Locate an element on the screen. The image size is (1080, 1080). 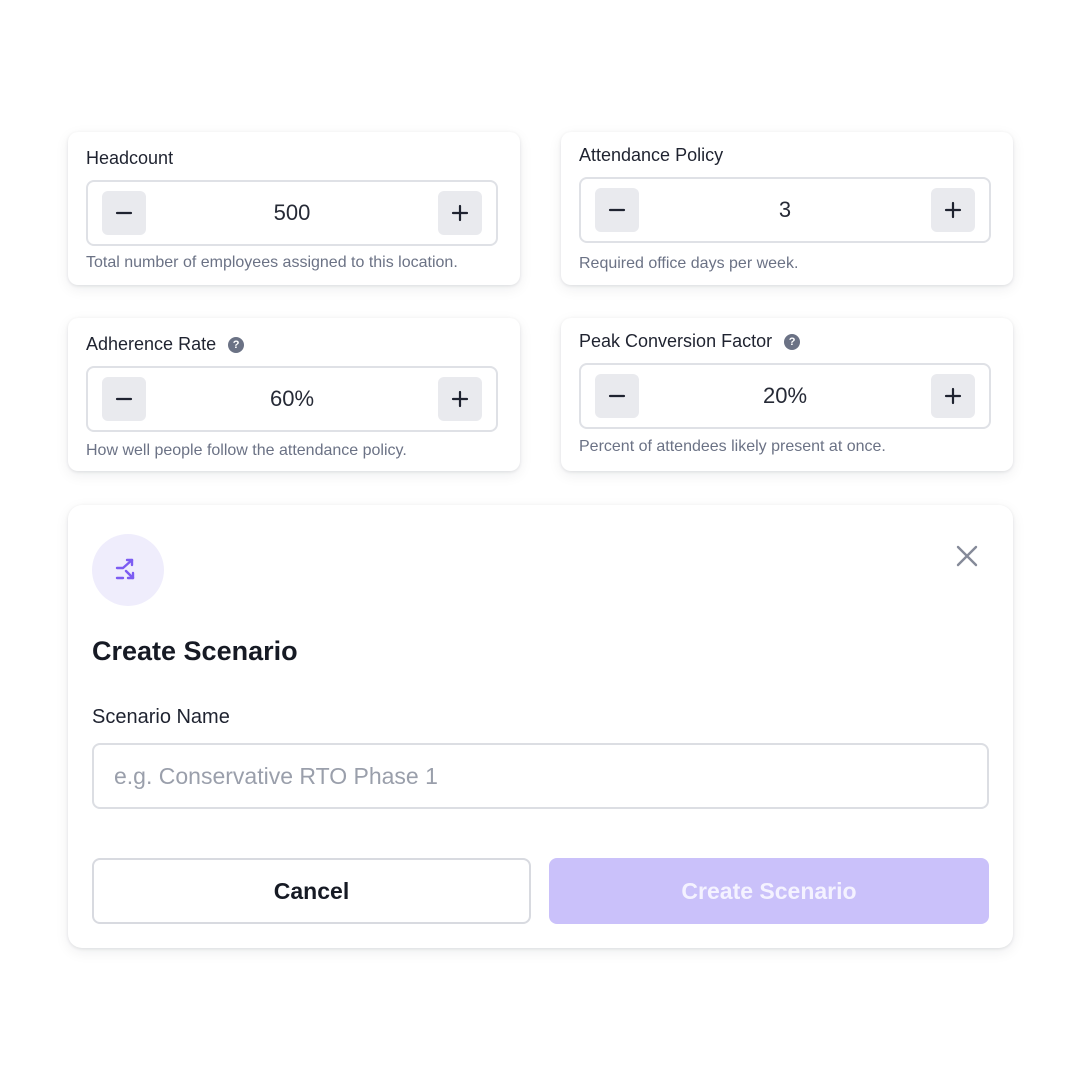
attendance-policy-decrement-button is located at coordinates (617, 210).